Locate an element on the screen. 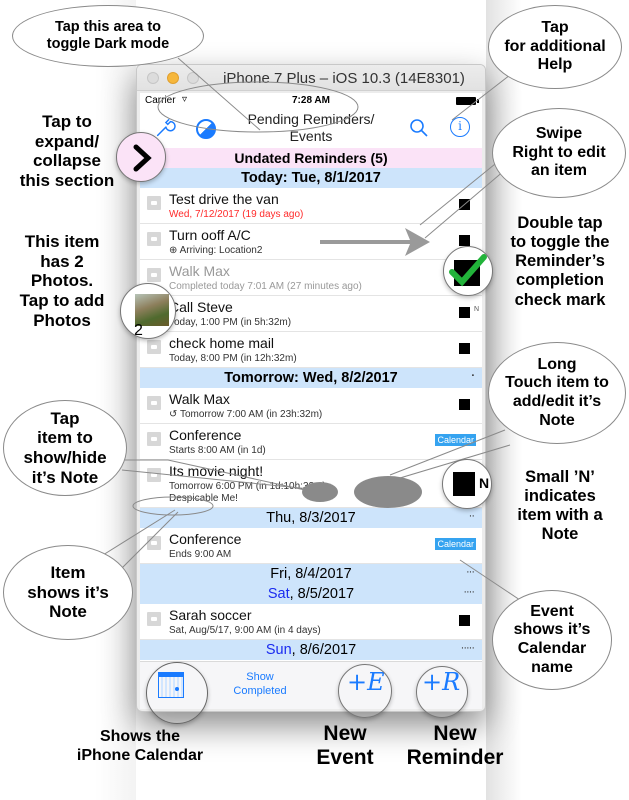 The width and height of the screenshot is (629, 800). section-tomorrow: Tomorrow: Wed, 8/2/2017 · is located at coordinates (311, 378).